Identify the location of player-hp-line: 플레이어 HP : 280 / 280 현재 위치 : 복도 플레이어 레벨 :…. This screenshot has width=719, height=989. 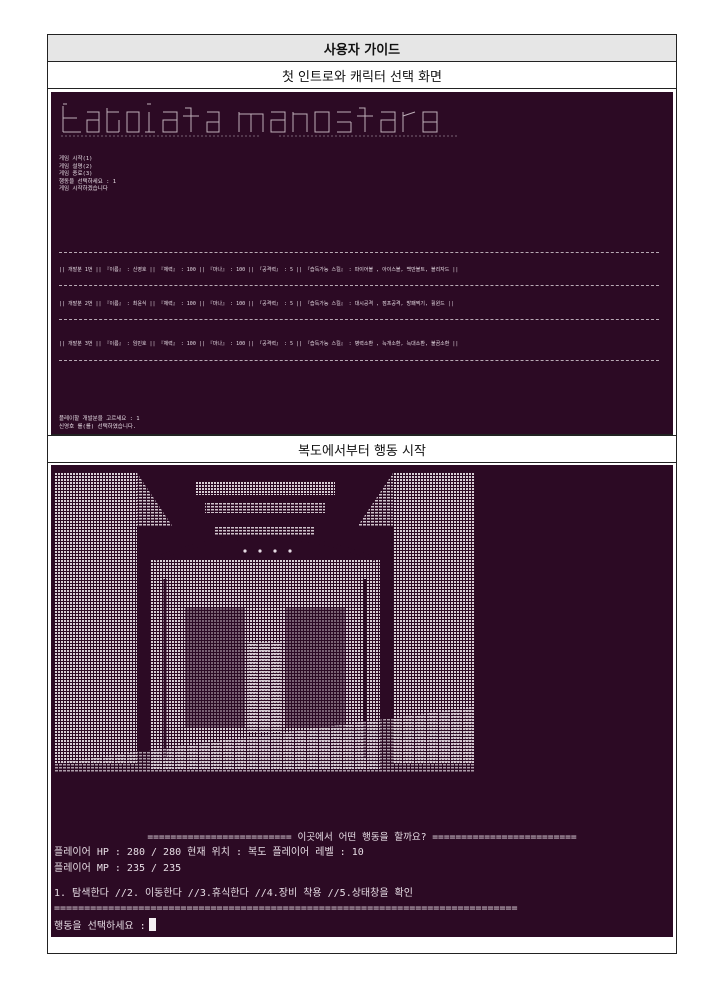
(209, 852).